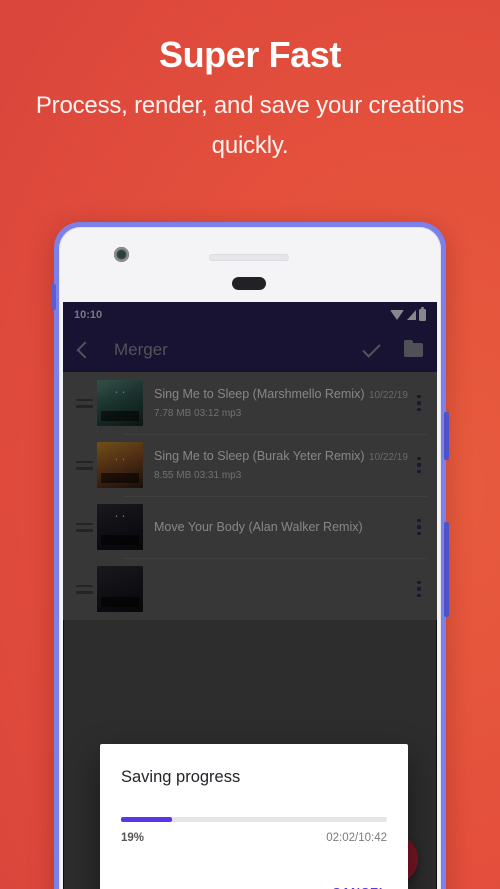  I want to click on progress-percent-label: 19%, so click(133, 838).